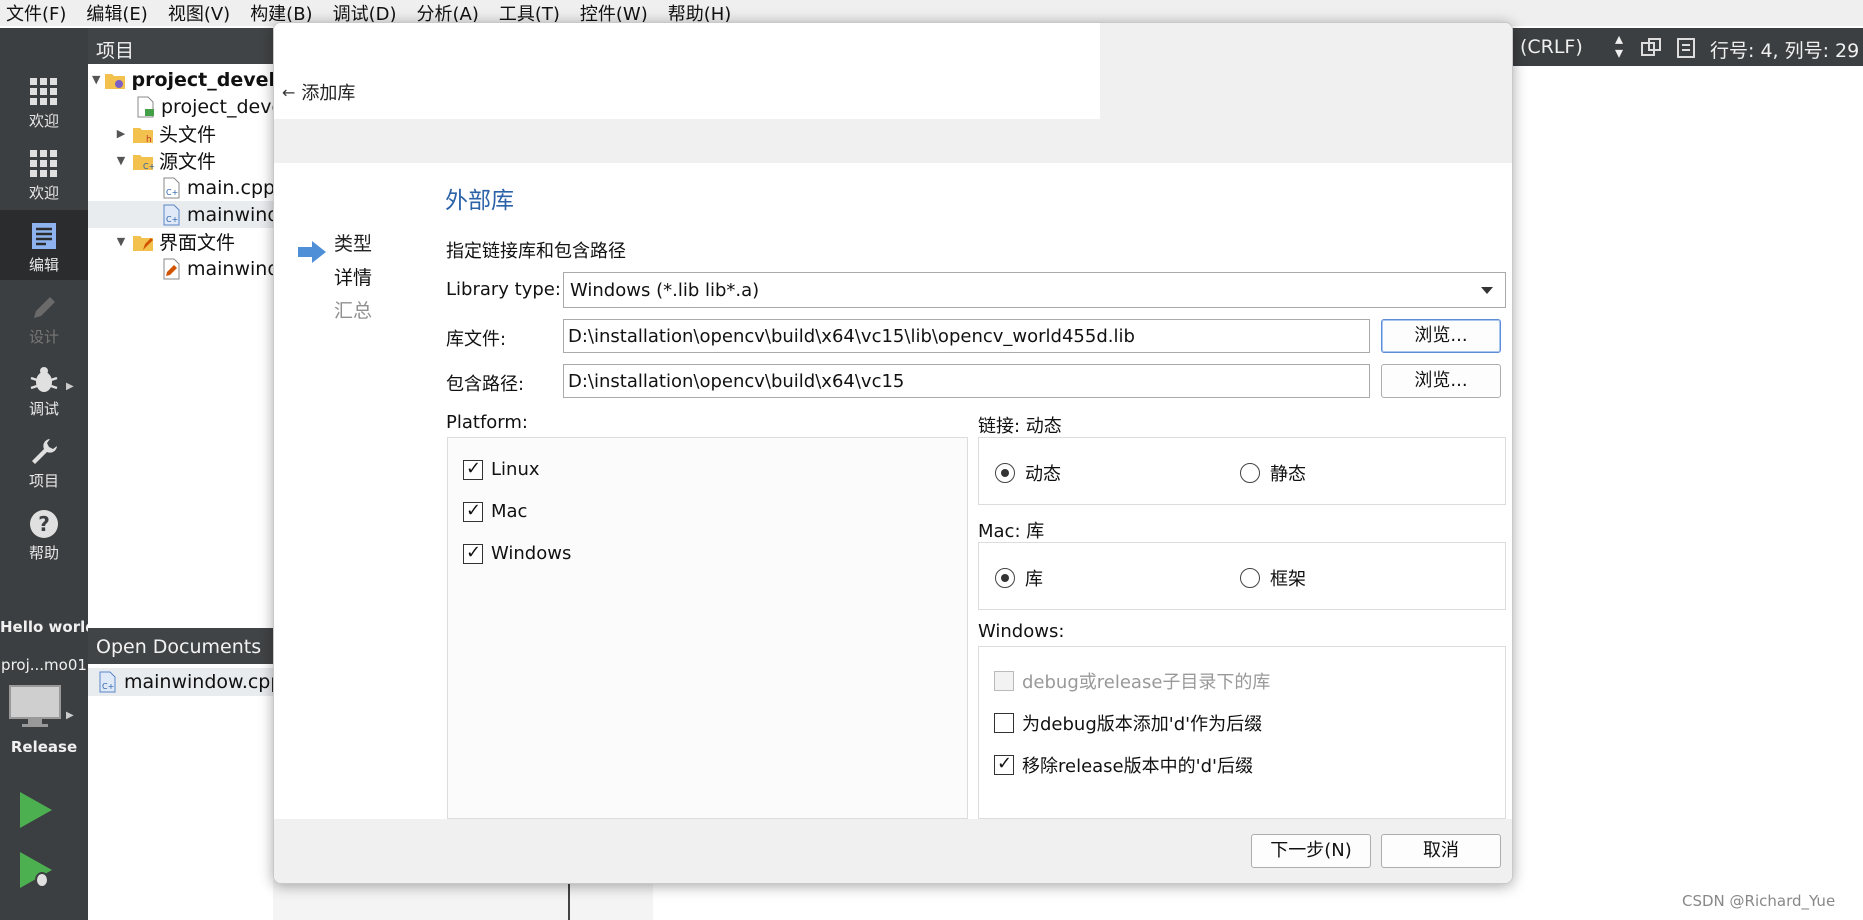 This screenshot has height=920, width=1863. What do you see at coordinates (1273, 578) in the screenshot?
I see `mac-framework-radio: 框架` at bounding box center [1273, 578].